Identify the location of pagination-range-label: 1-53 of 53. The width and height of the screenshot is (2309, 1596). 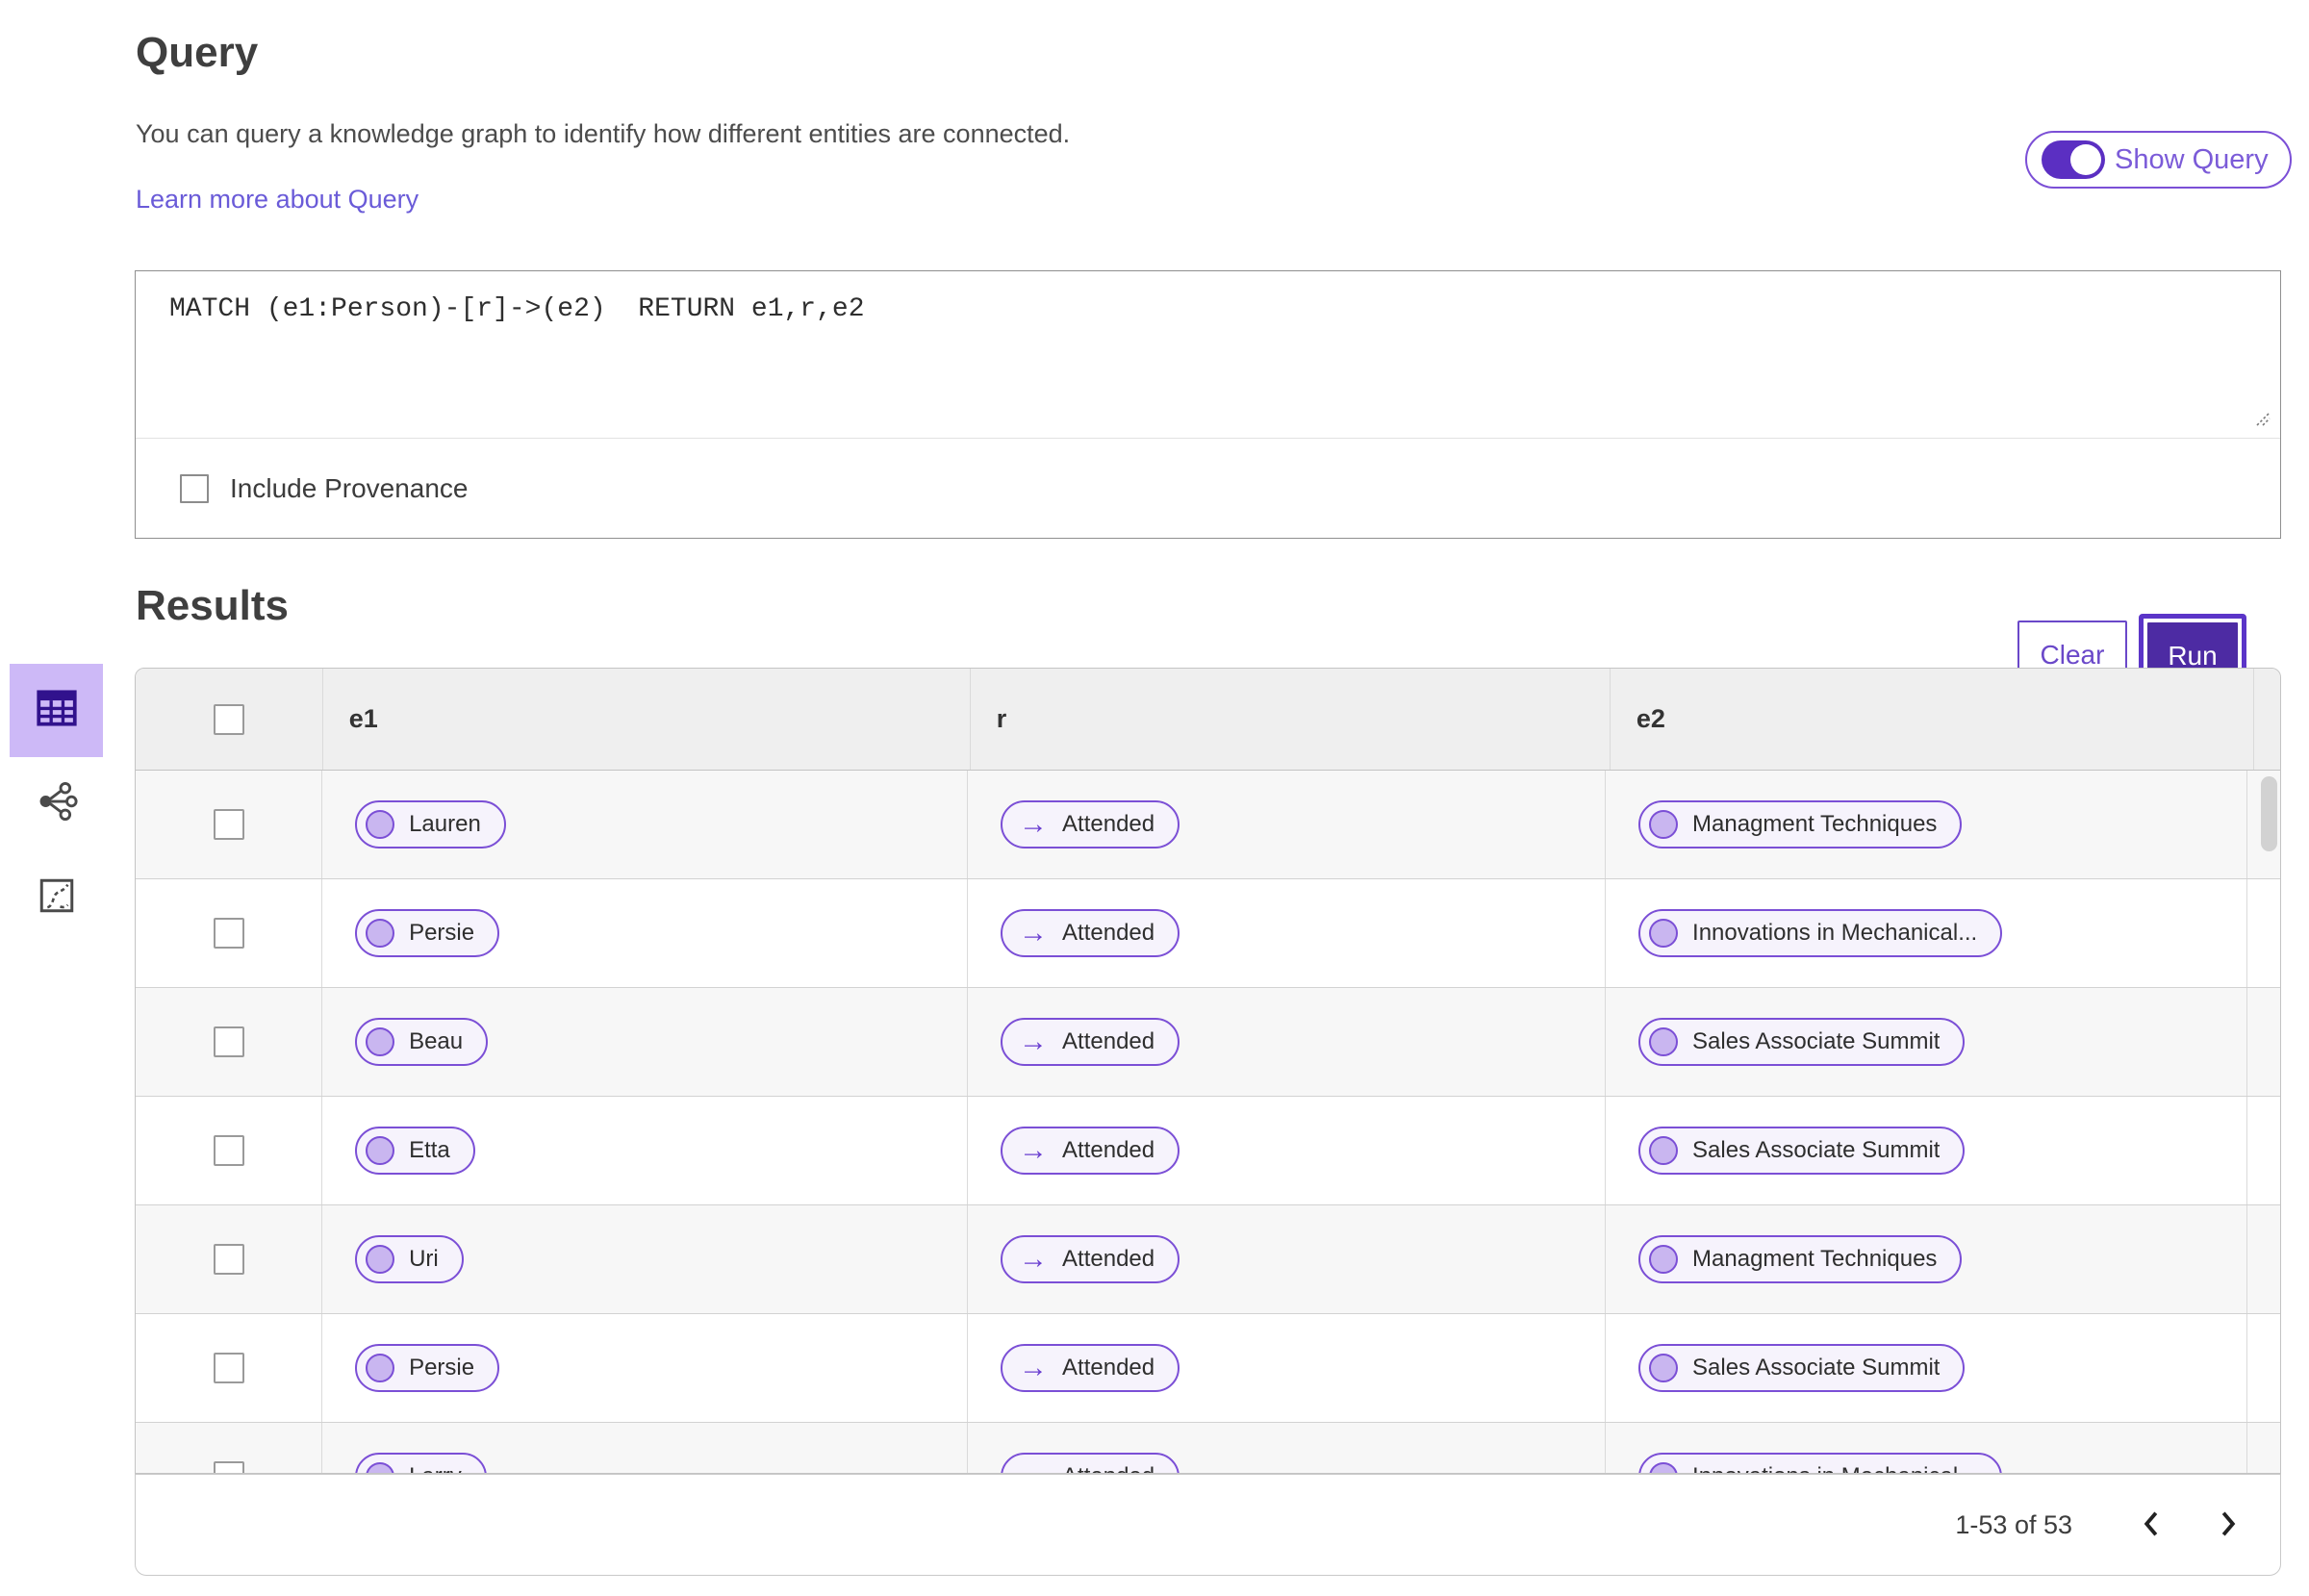
(2013, 1524).